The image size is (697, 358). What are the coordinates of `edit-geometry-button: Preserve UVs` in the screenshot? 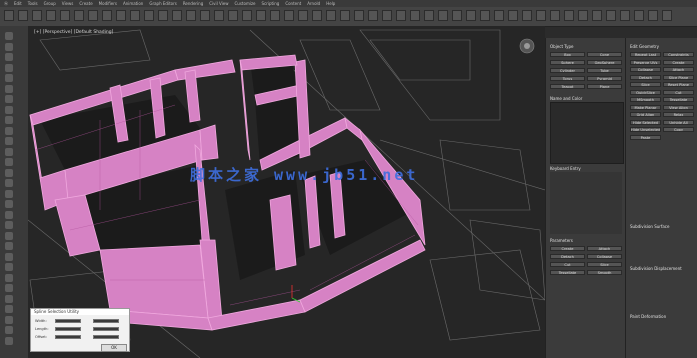 It's located at (645, 62).